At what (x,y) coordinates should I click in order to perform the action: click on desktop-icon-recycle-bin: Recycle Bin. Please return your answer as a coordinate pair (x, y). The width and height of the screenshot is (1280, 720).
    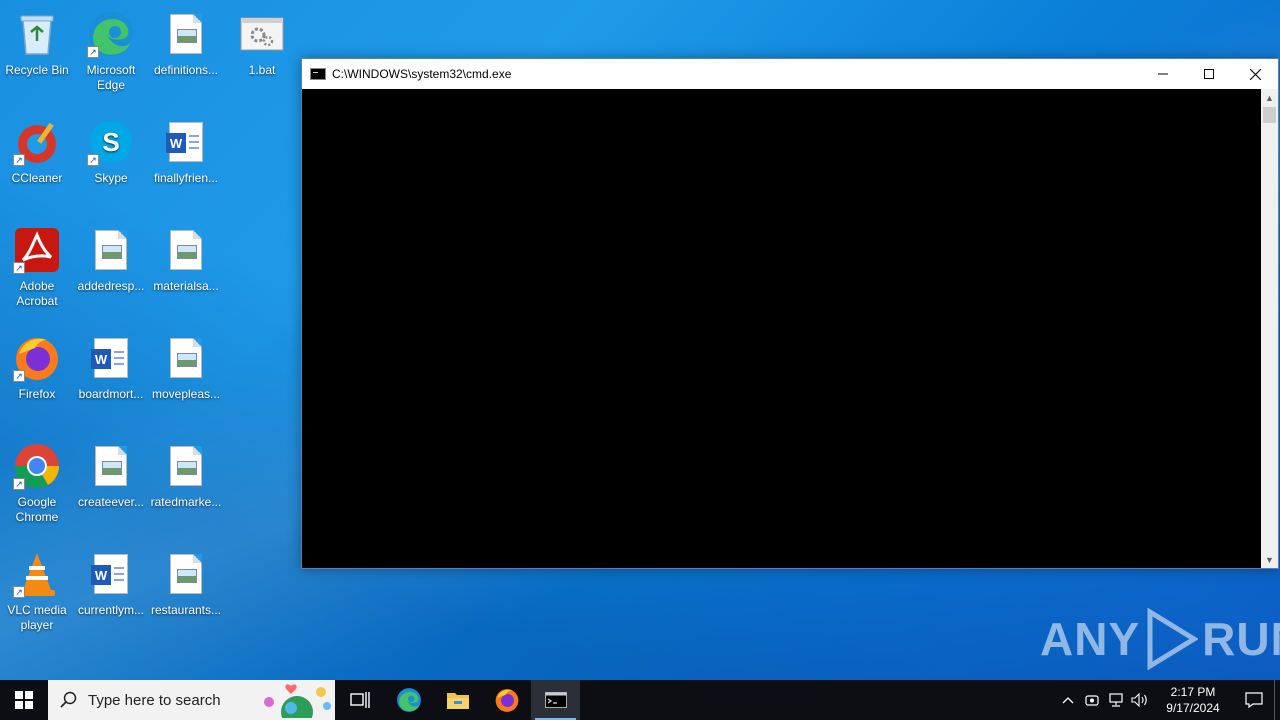
    Looking at the image, I should click on (37, 54).